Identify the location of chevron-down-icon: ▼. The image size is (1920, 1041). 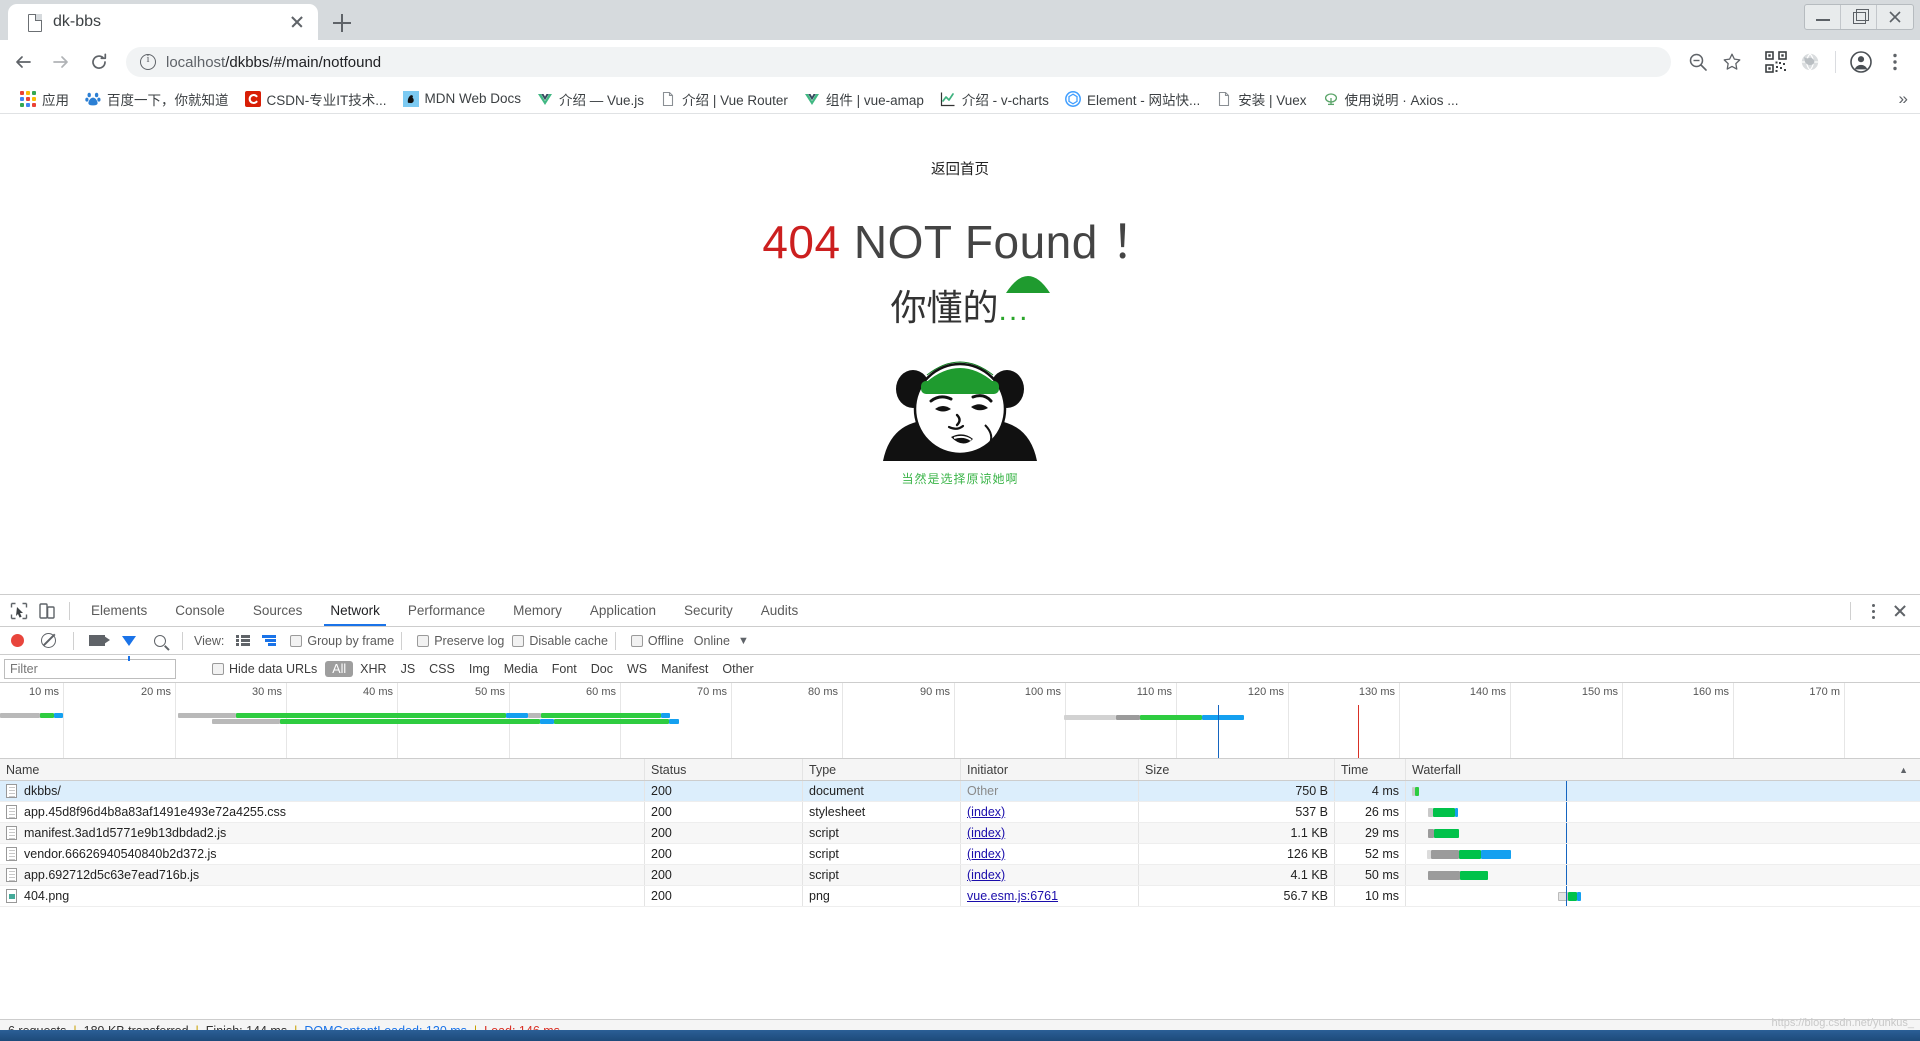
(743, 641).